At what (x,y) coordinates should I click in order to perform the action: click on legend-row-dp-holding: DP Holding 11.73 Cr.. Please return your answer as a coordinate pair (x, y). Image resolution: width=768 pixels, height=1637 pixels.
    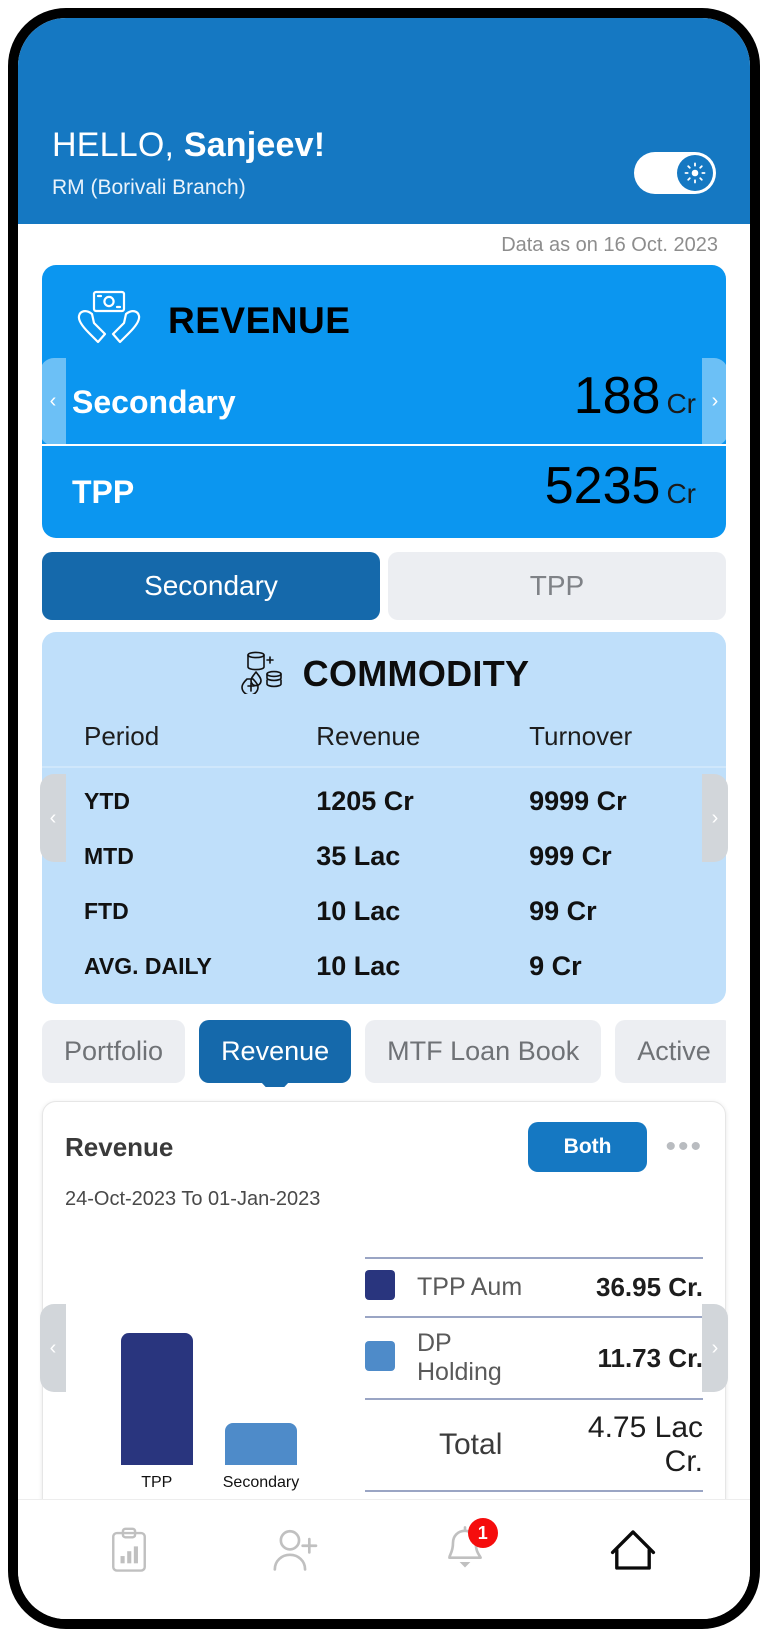
    Looking at the image, I should click on (534, 1357).